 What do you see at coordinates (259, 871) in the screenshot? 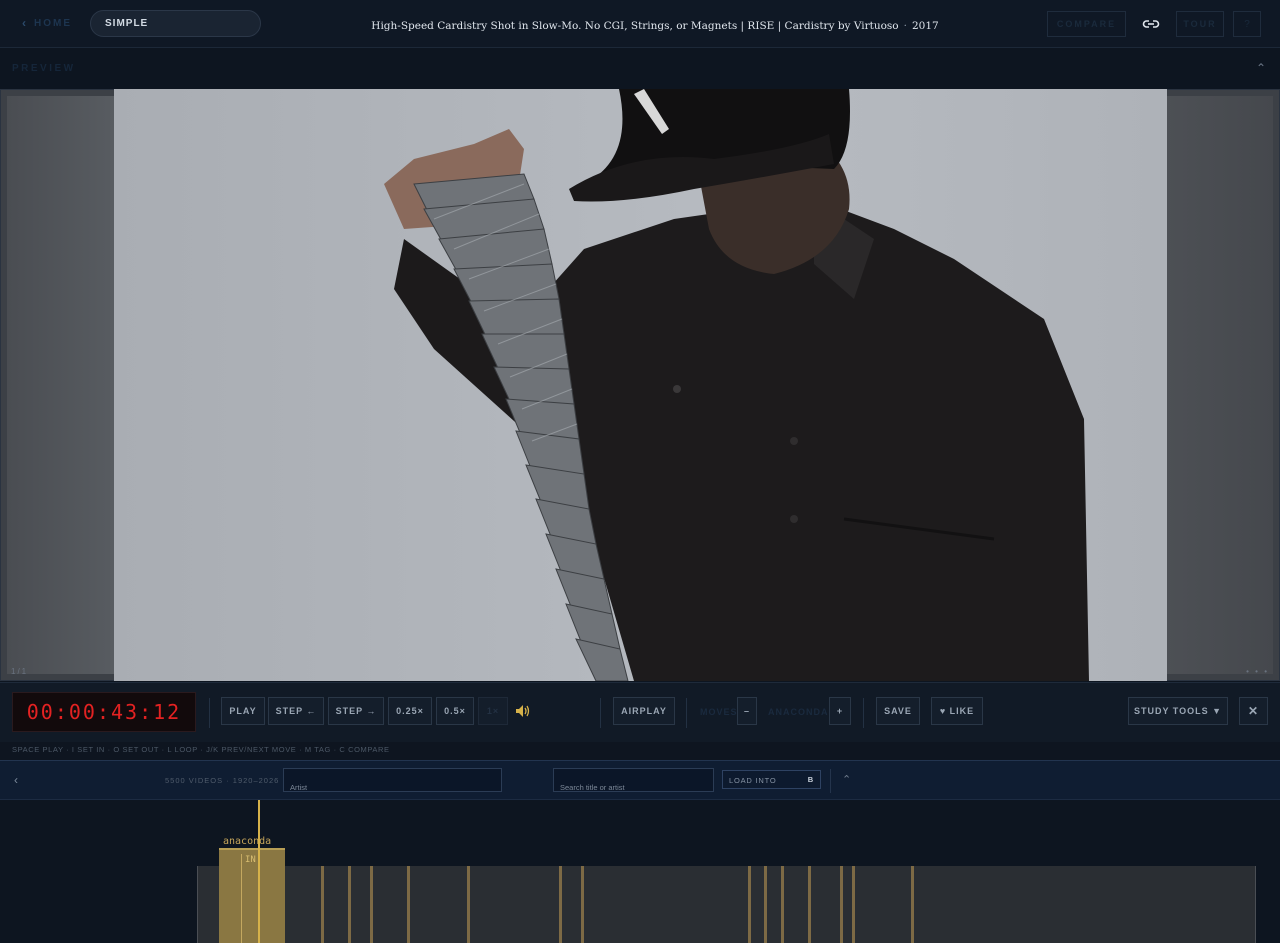
I see `playhead` at bounding box center [259, 871].